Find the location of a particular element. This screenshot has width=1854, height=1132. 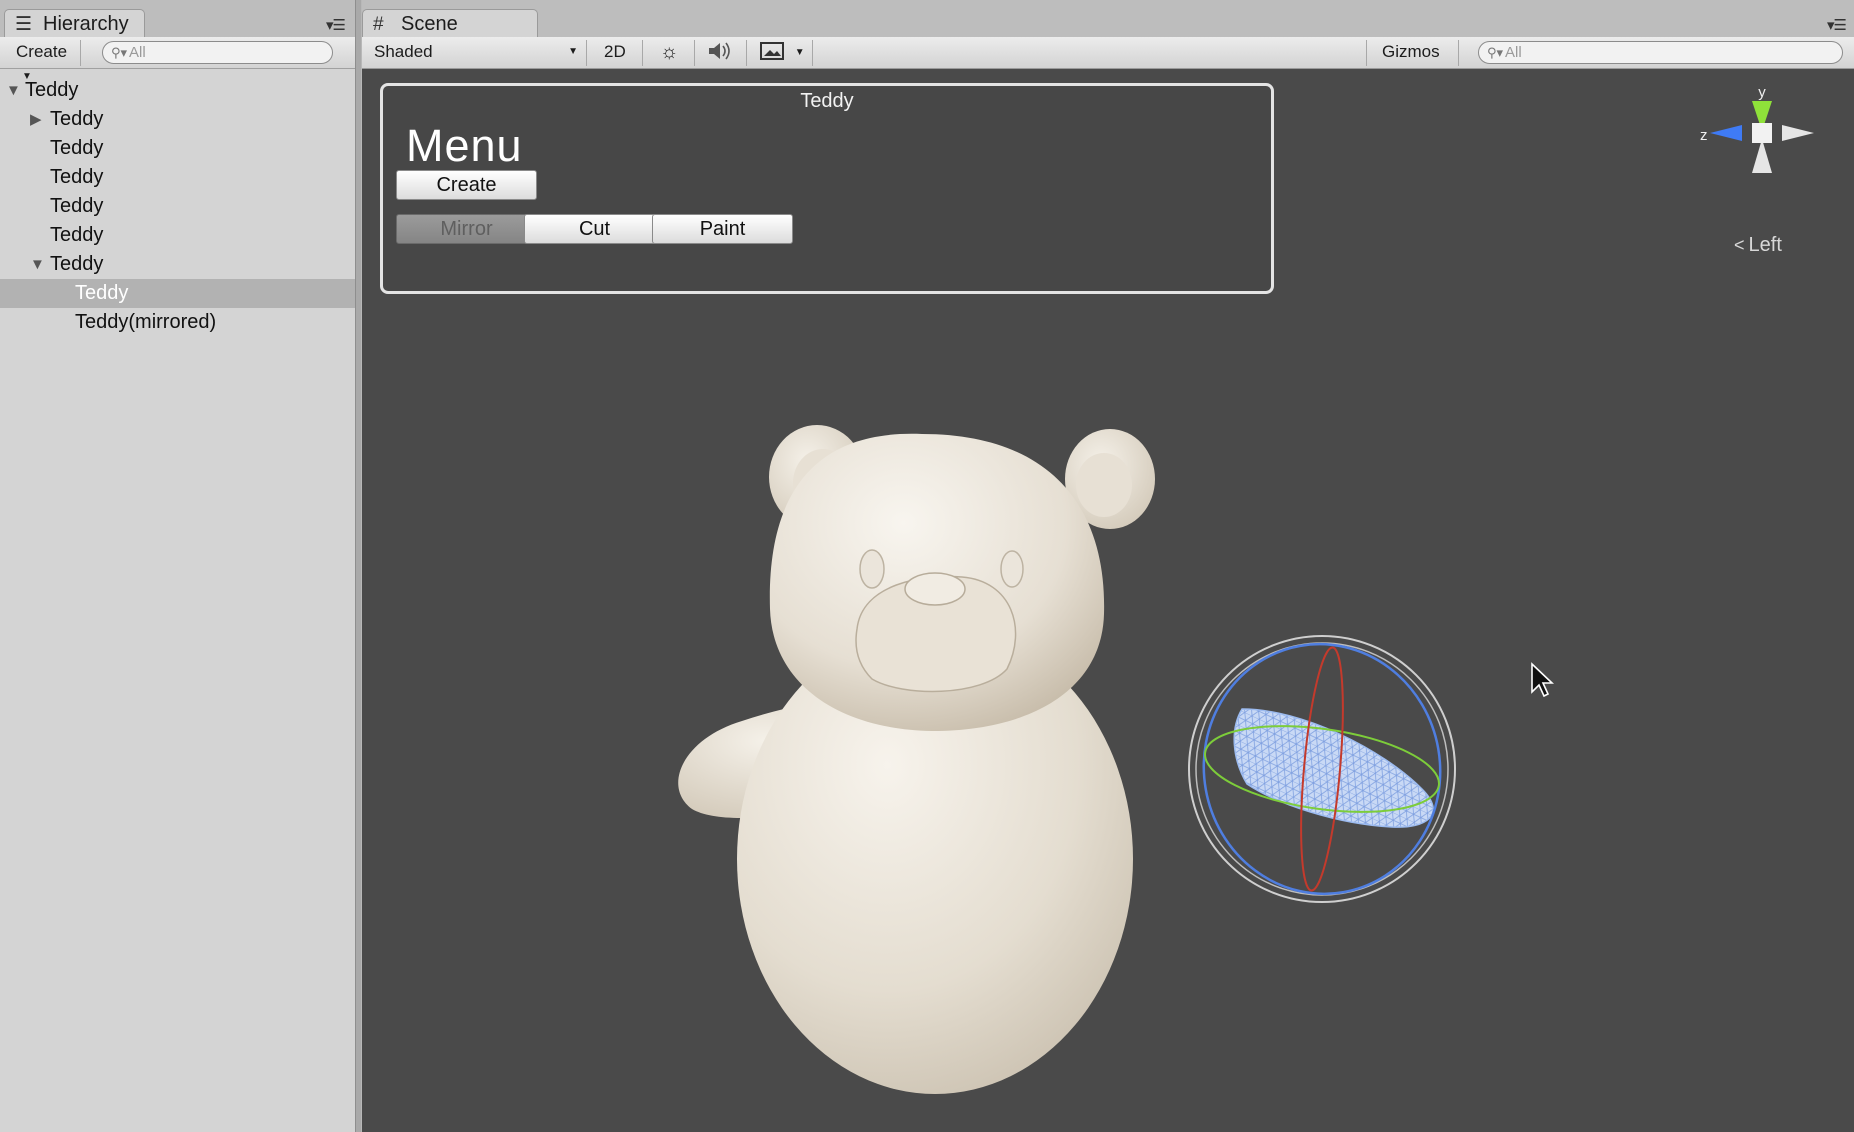

gizmos-label: Gizmos is located at coordinates (1411, 51).